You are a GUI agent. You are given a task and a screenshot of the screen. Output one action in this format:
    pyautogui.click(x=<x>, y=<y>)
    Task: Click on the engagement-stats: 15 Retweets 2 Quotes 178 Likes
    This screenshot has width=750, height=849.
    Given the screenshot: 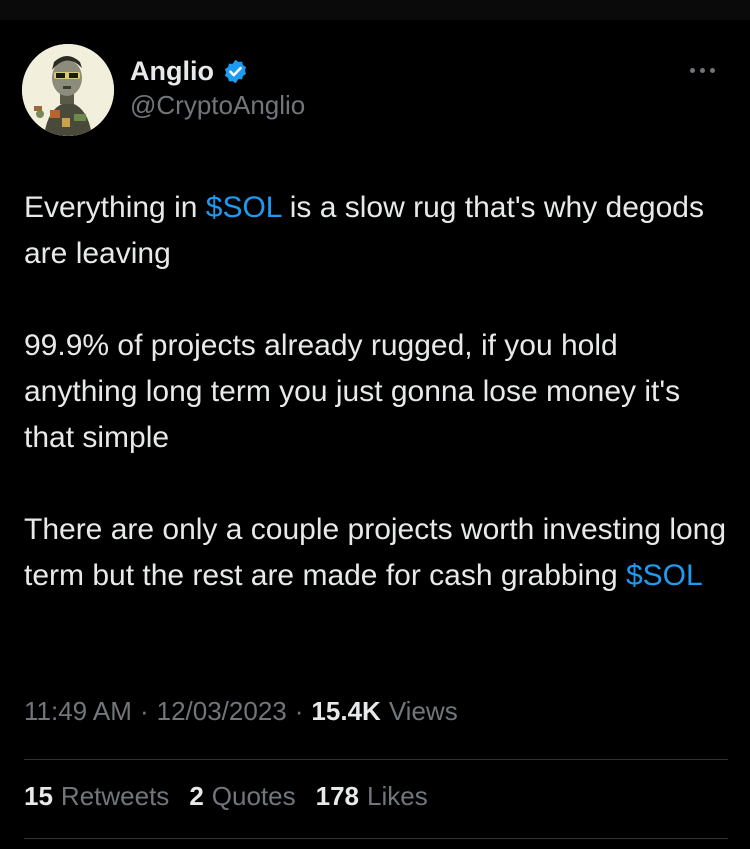 What is the action you would take?
    pyautogui.click(x=226, y=796)
    